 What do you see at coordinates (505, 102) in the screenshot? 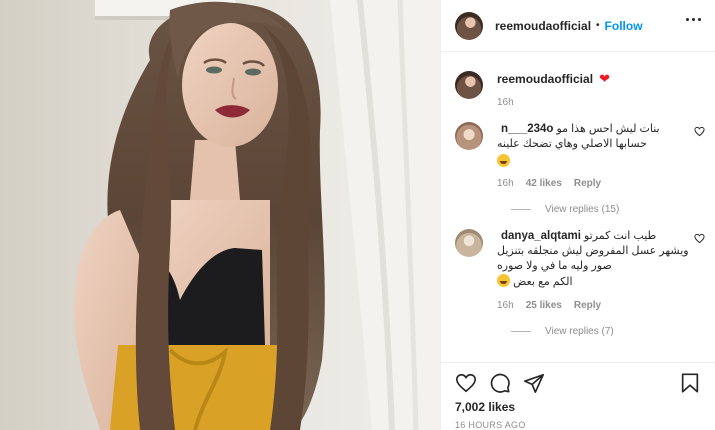
I see `caption-timestamp: 16h` at bounding box center [505, 102].